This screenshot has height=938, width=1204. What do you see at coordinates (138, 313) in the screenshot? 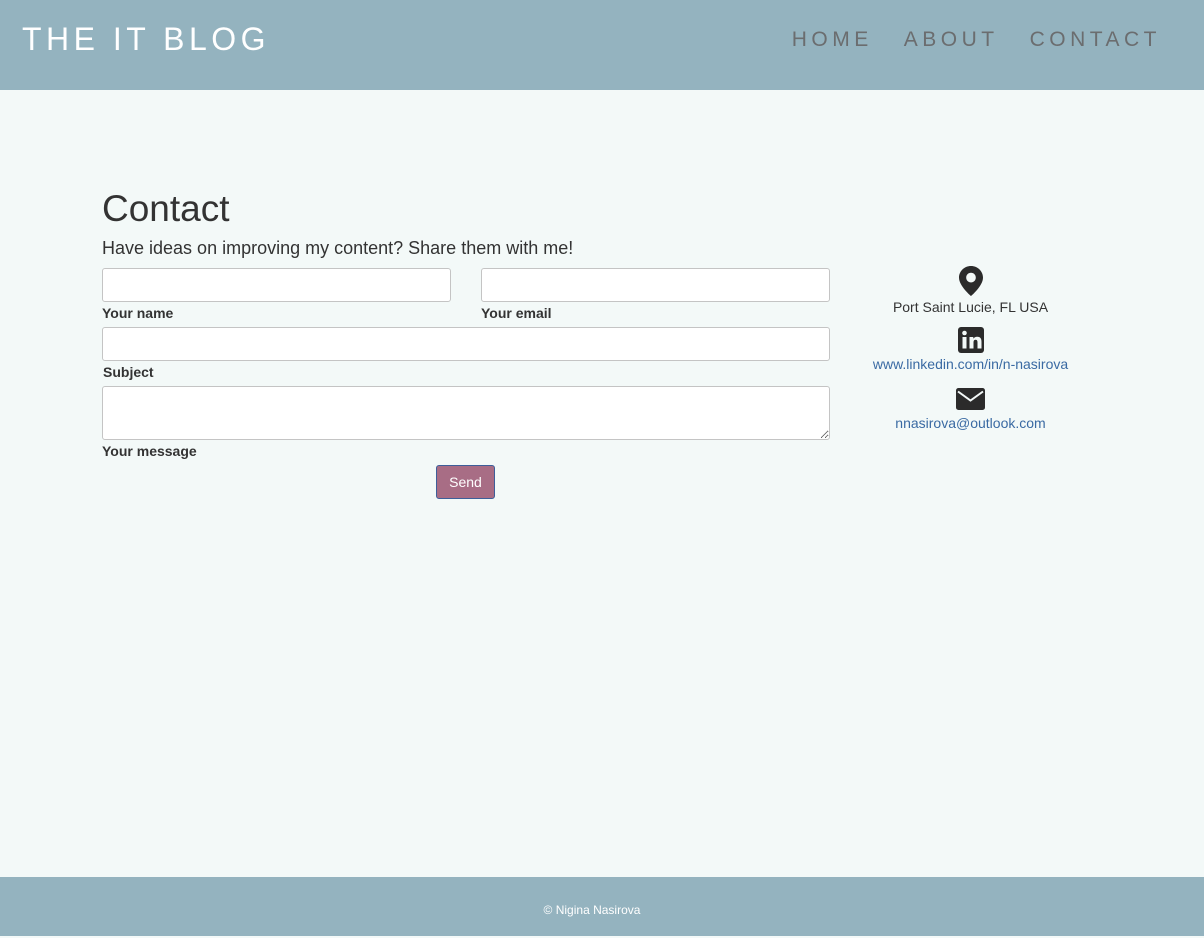
I see `name-label: Your name` at bounding box center [138, 313].